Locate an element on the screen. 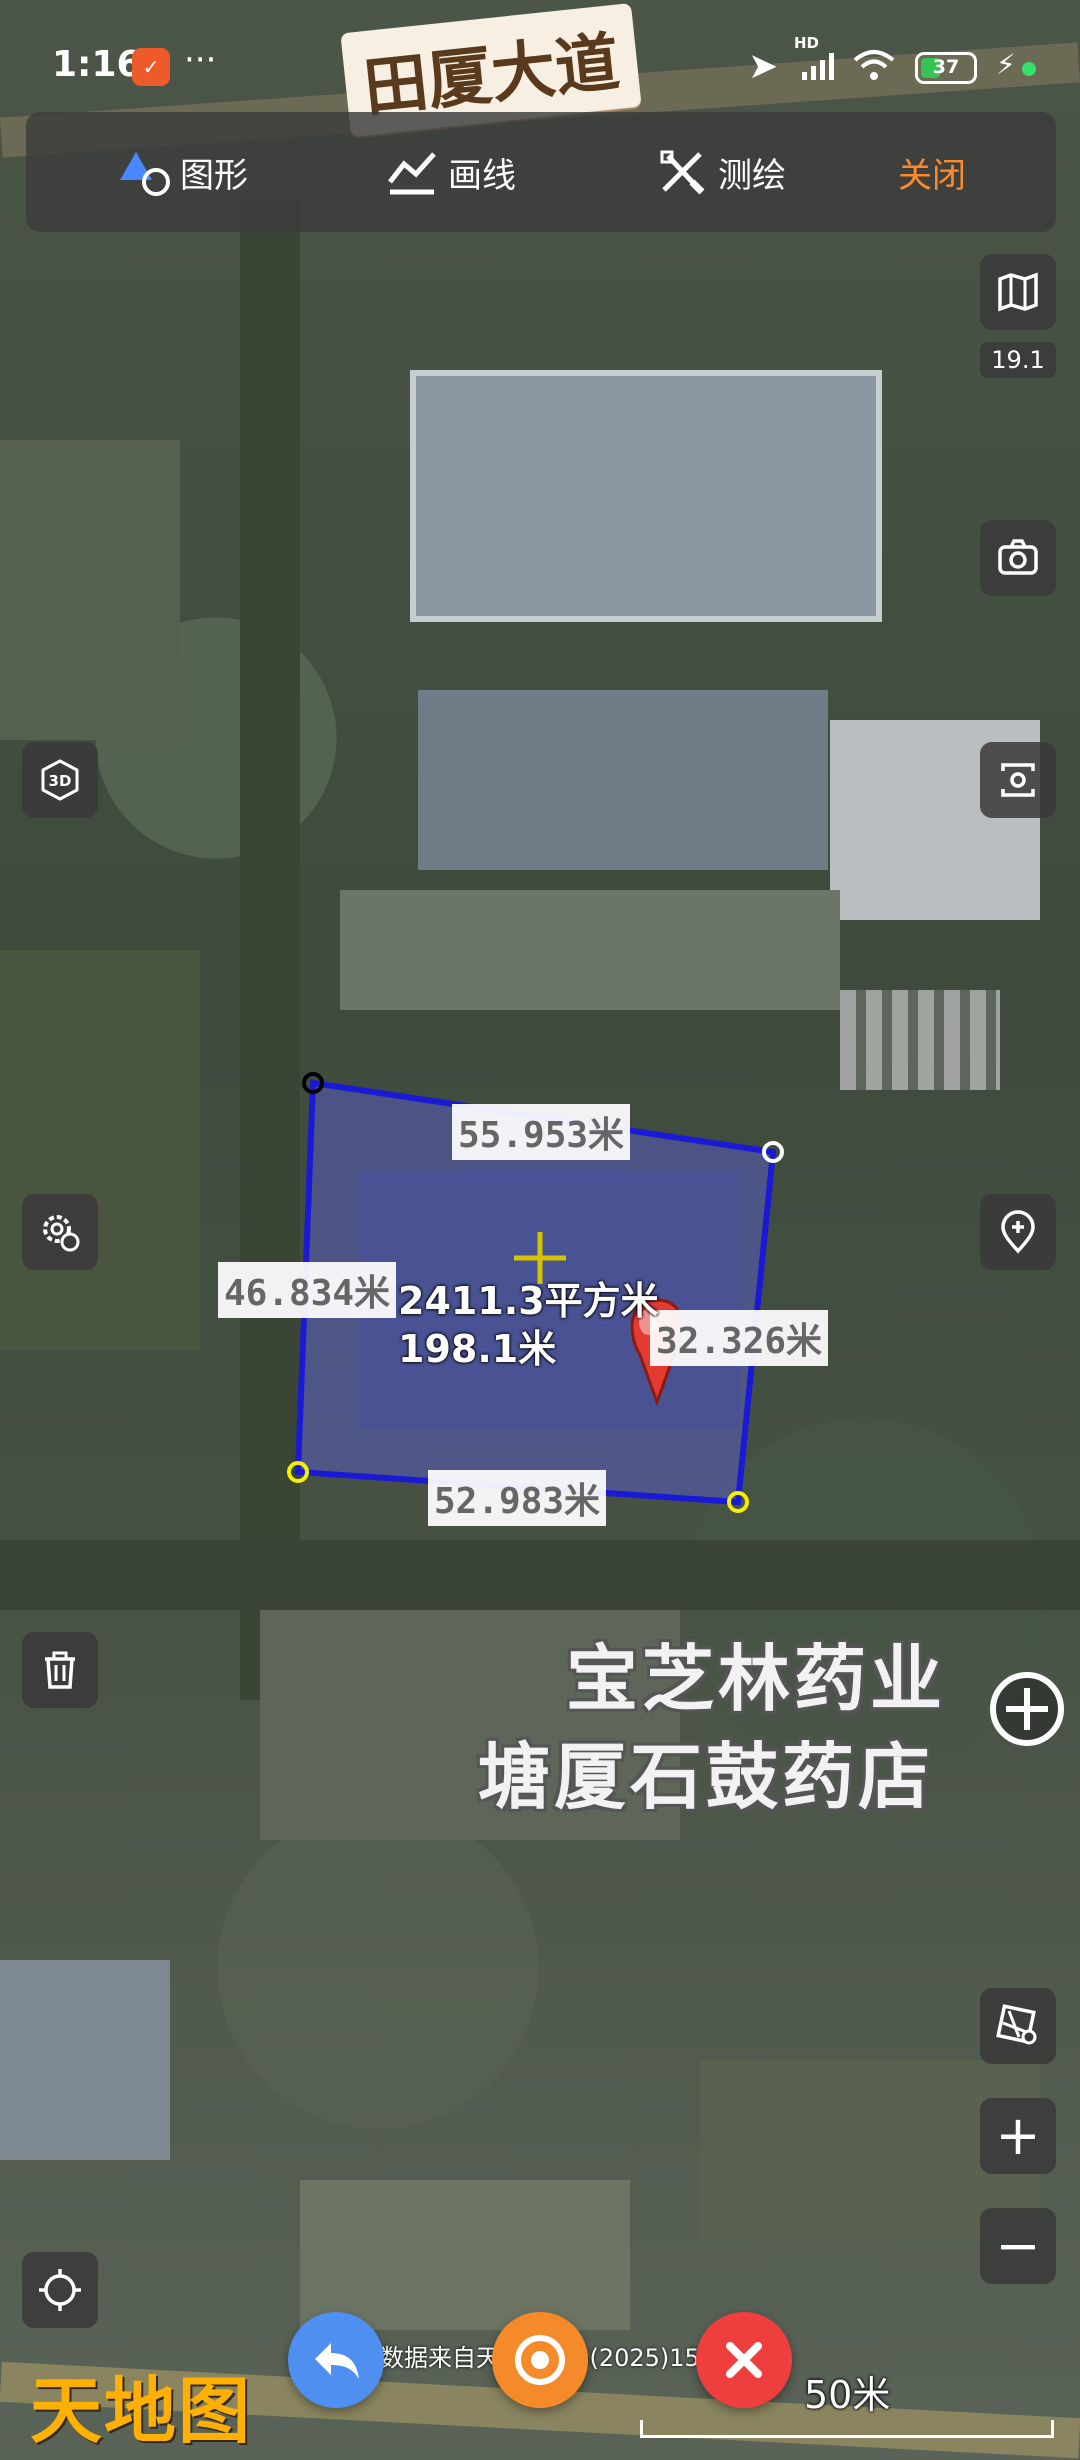  draw-line-icon is located at coordinates (412, 173).